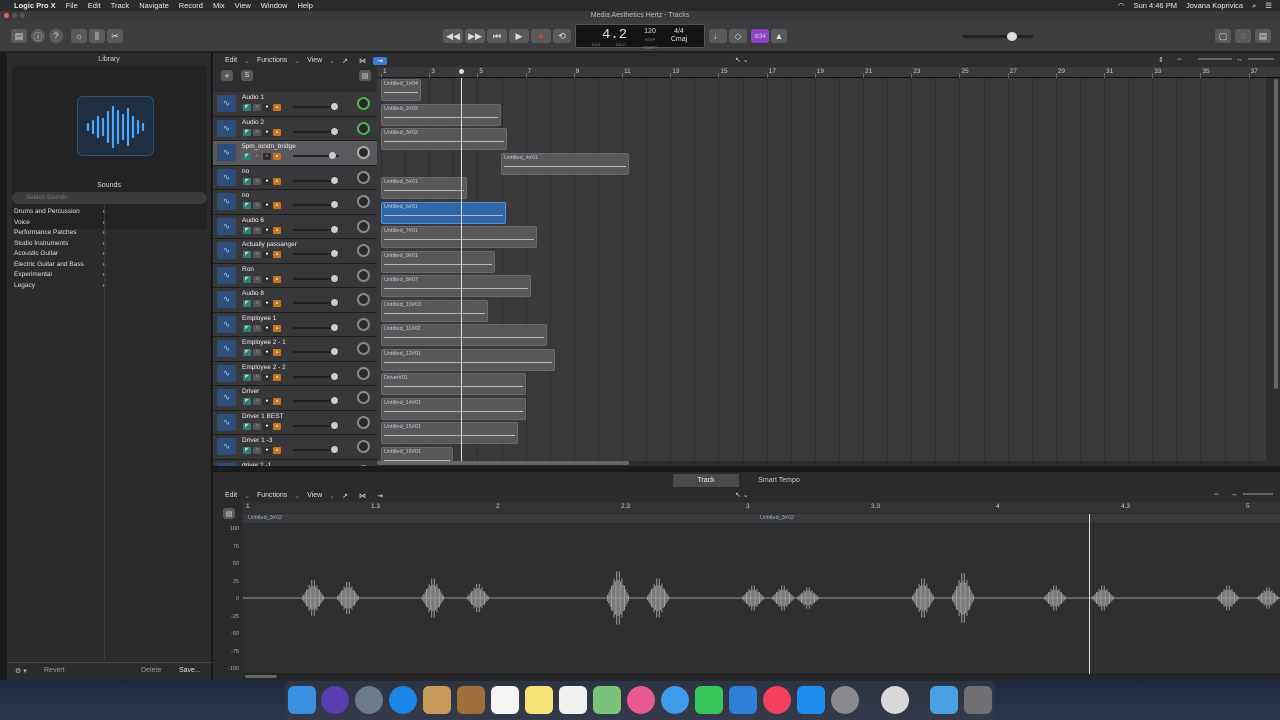 The height and width of the screenshot is (720, 1280). What do you see at coordinates (72, 5) in the screenshot?
I see `menu-file: File` at bounding box center [72, 5].